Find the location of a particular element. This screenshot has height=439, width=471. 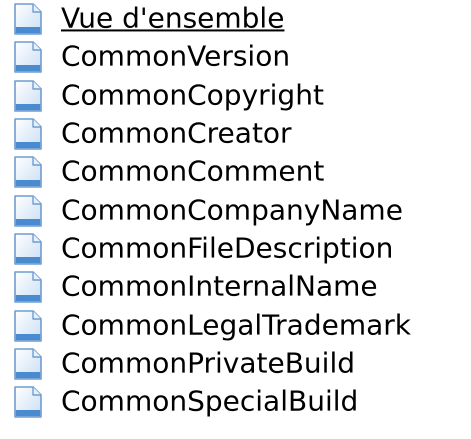

topic-item: CommonVersion is located at coordinates (235, 57).